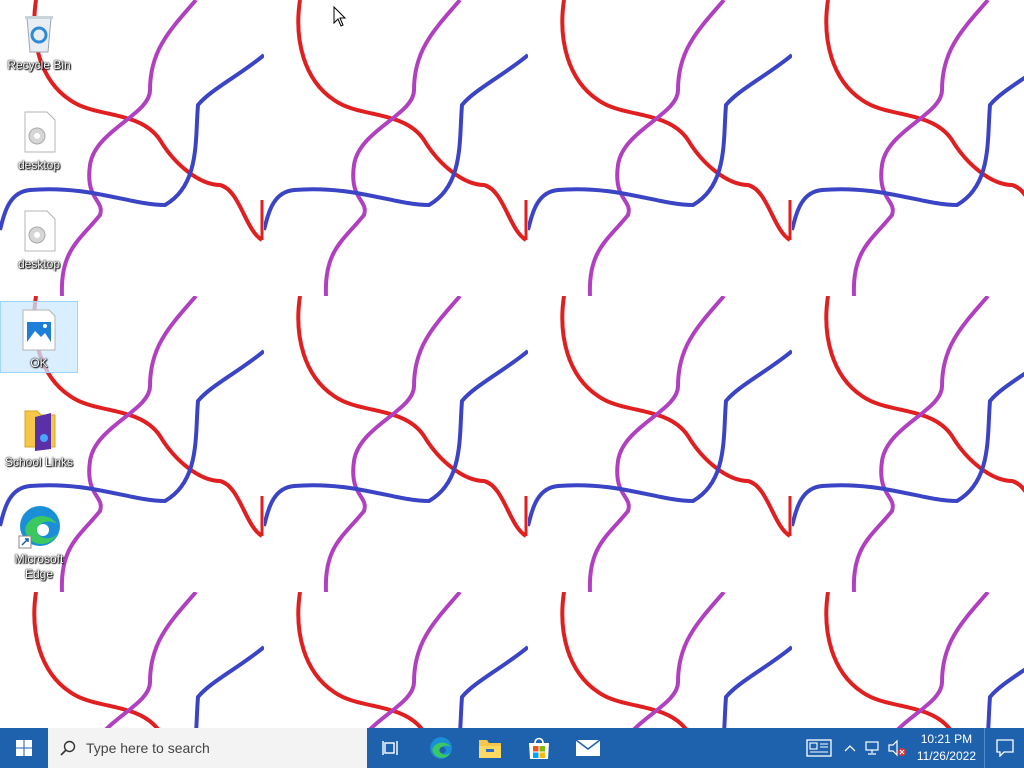  I want to click on show-hidden-icons-button, so click(850, 748).